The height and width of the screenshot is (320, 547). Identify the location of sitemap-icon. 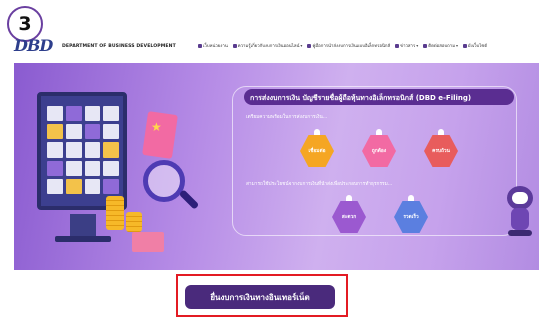
(465, 45).